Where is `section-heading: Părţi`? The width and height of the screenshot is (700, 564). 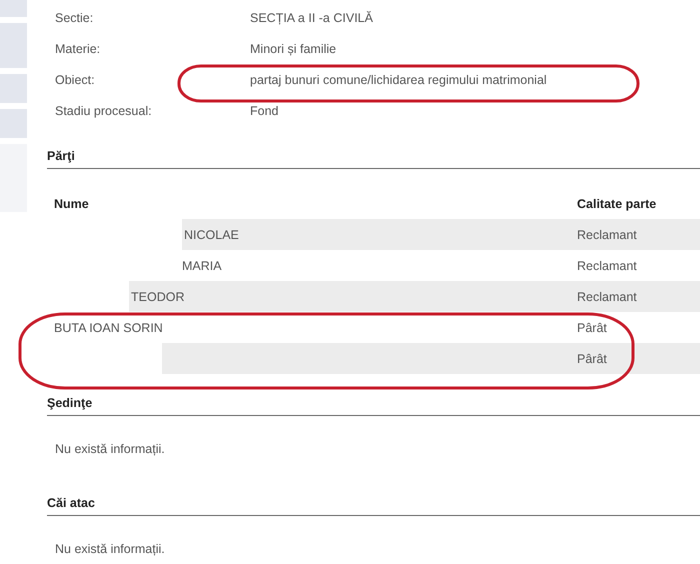 section-heading: Părţi is located at coordinates (61, 156).